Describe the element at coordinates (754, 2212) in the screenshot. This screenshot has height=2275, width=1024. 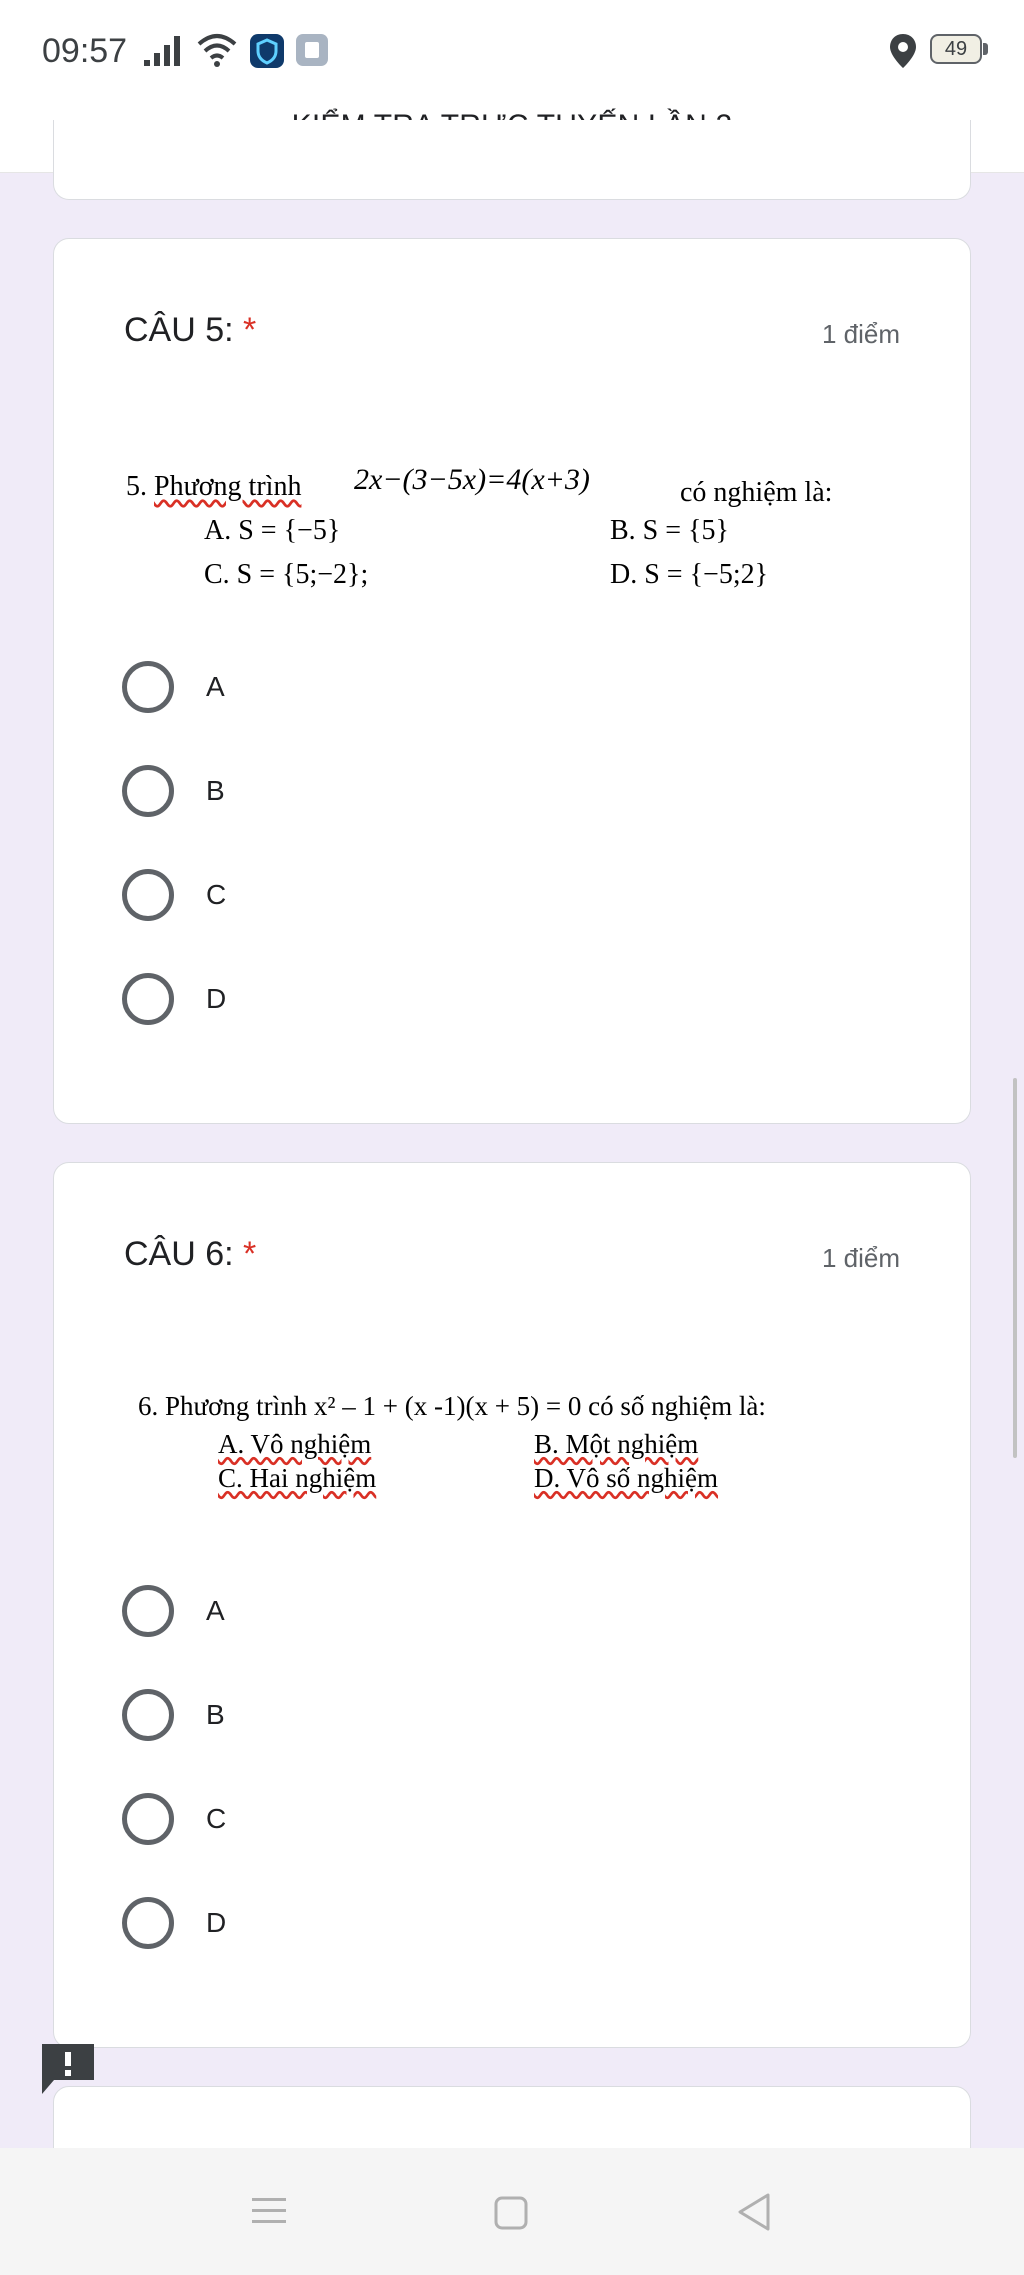
I see `nav-back-icon` at that location.